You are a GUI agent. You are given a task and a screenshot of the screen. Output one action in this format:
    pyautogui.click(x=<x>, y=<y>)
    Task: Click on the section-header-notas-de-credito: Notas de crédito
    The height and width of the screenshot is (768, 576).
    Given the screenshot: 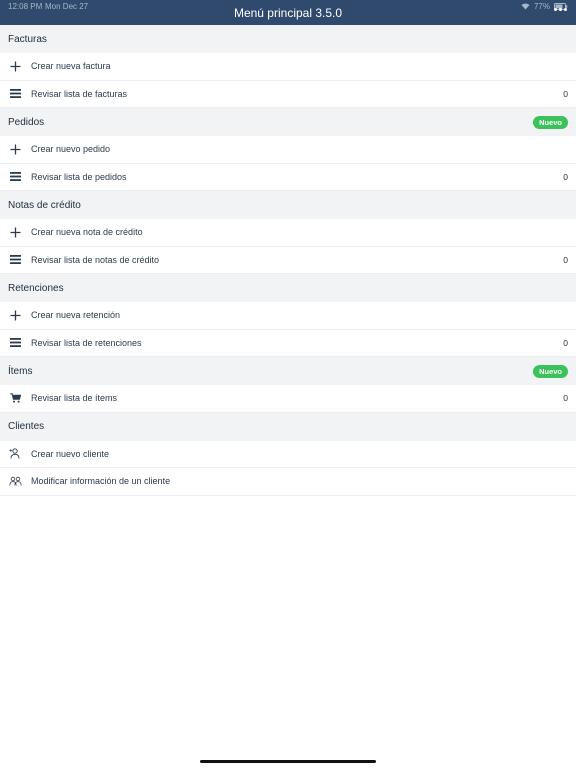 What is the action you would take?
    pyautogui.click(x=288, y=205)
    